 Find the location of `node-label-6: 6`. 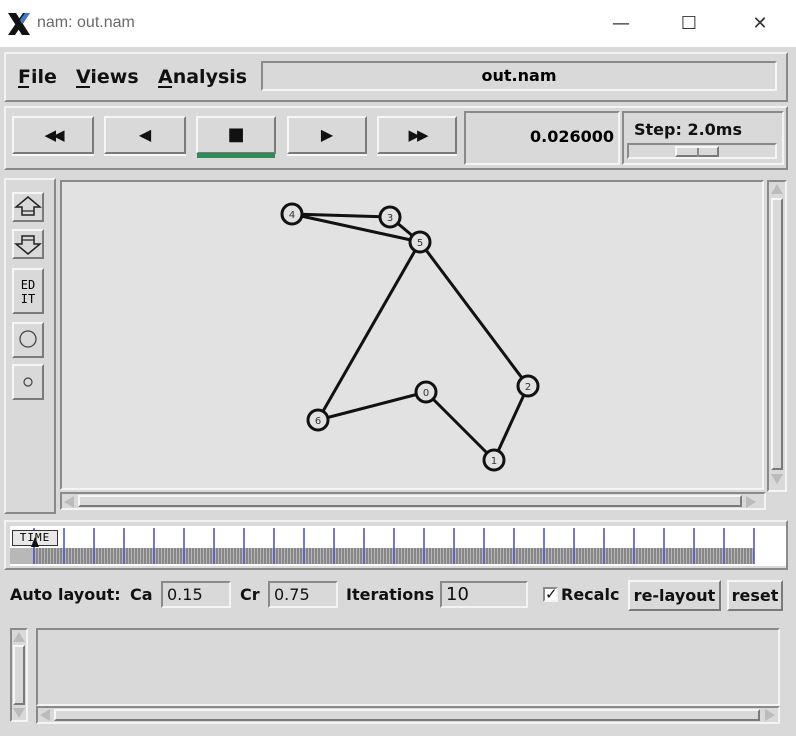

node-label-6: 6 is located at coordinates (318, 421).